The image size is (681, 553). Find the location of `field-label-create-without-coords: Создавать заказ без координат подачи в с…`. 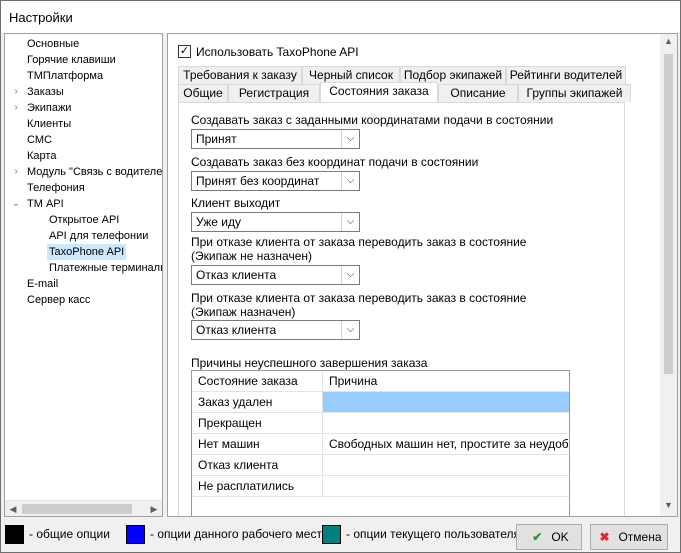

field-label-create-without-coords: Создавать заказ без координат подачи в с… is located at coordinates (335, 162).